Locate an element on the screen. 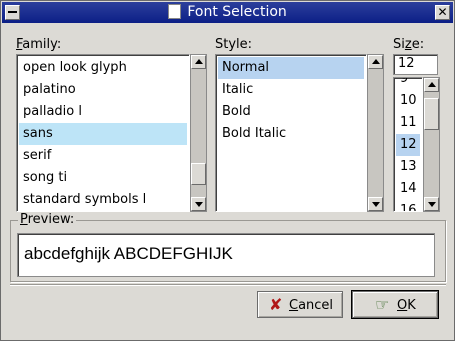  ok-button: ☞ OK is located at coordinates (395, 304).